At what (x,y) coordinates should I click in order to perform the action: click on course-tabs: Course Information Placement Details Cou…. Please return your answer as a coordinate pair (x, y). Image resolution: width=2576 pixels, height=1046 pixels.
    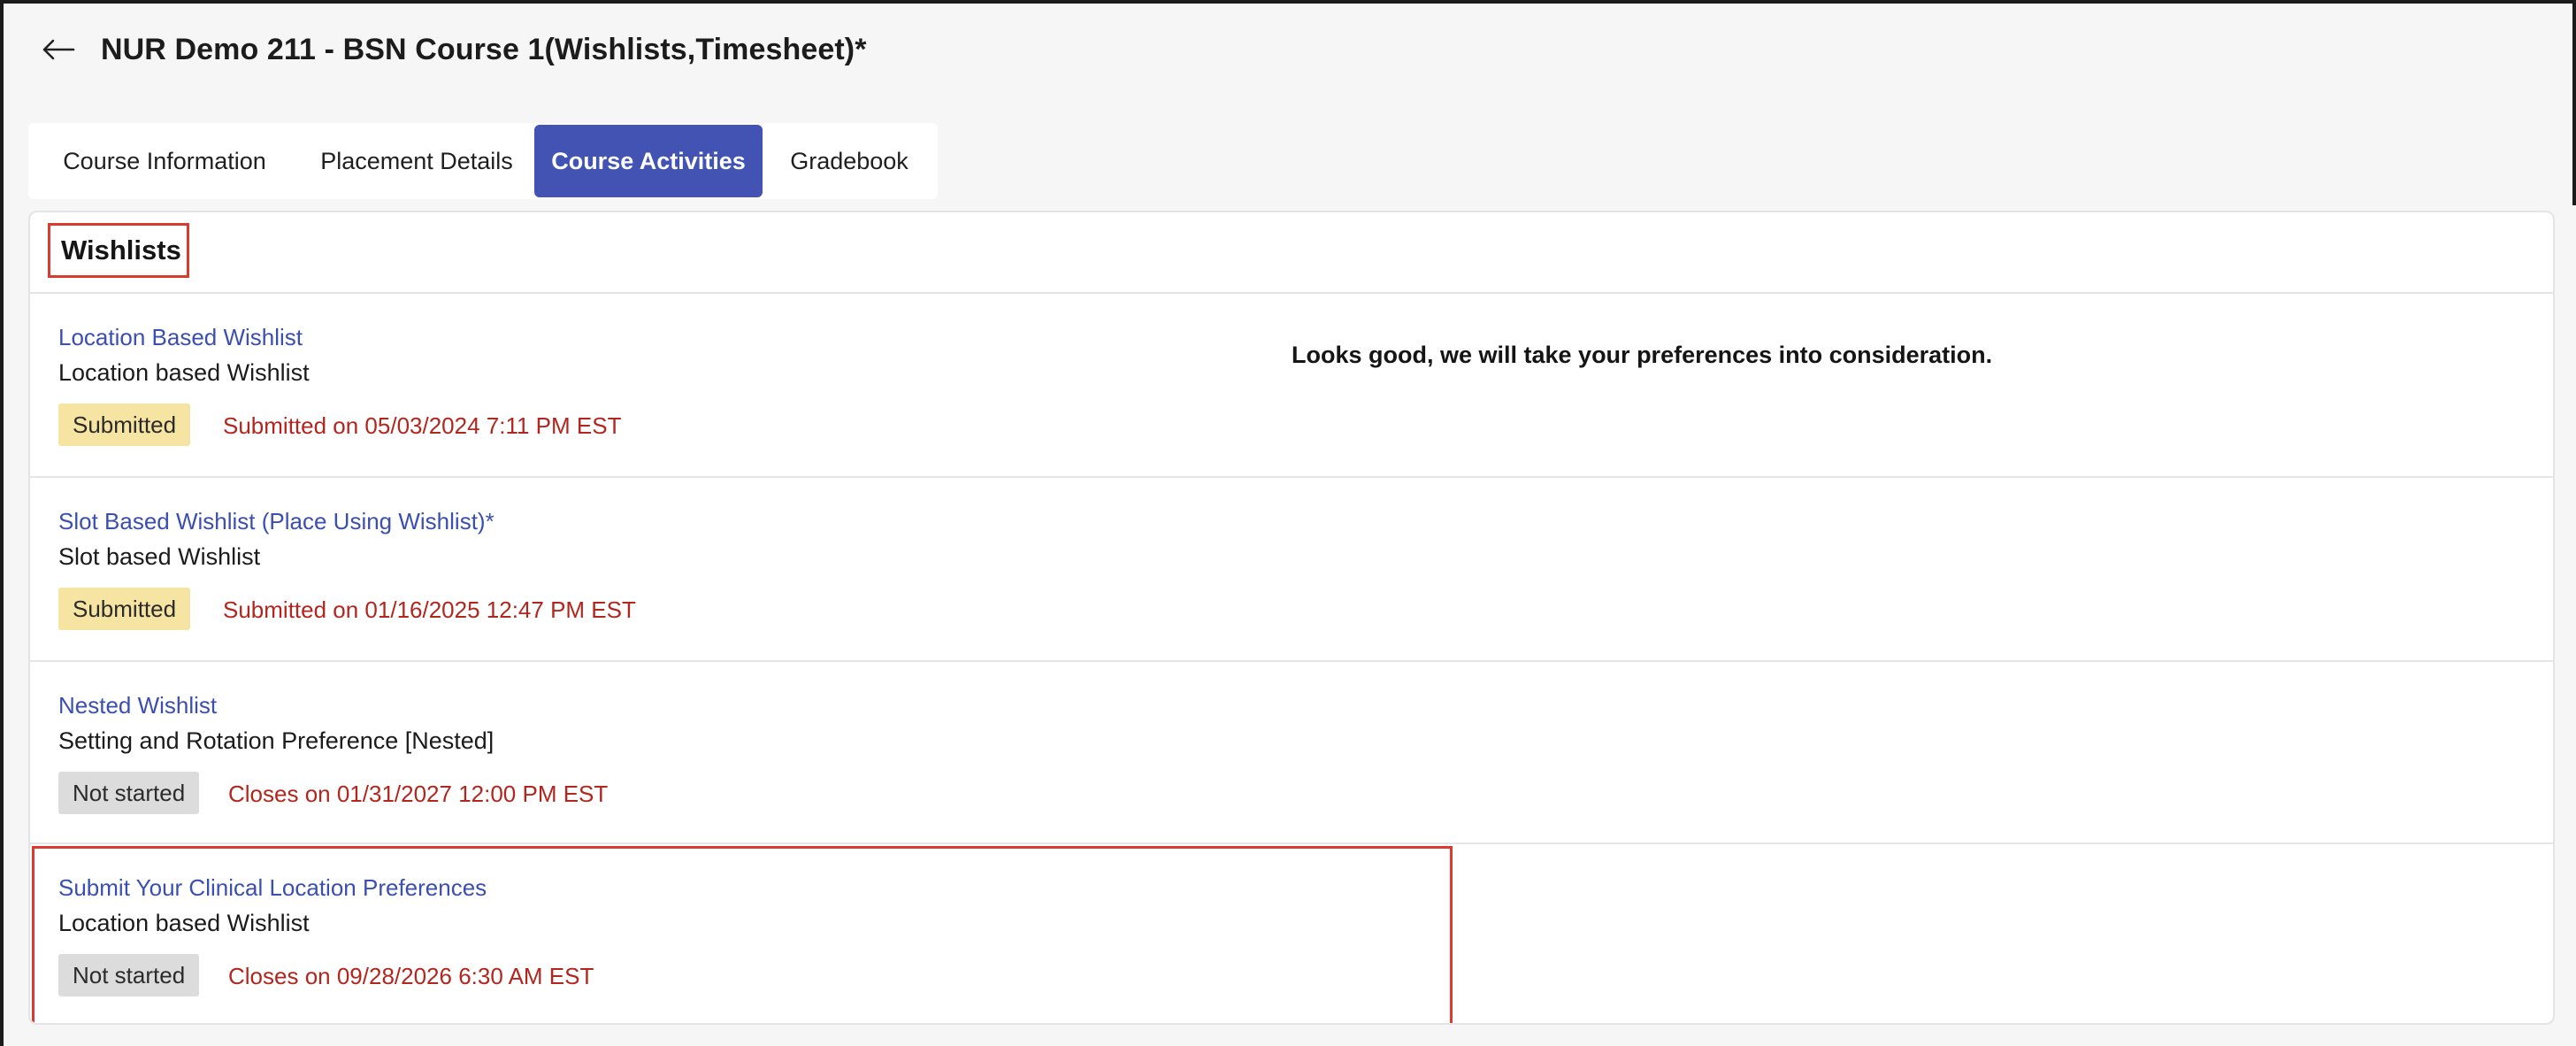
    Looking at the image, I should click on (483, 161).